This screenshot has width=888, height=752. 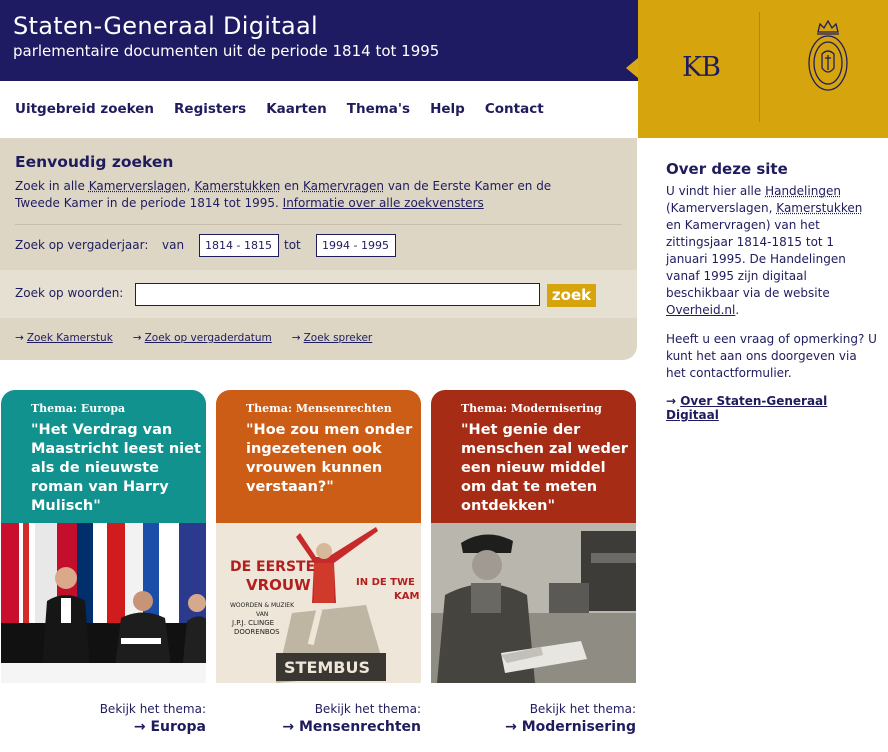 I want to click on theme-tag: Thema: Europa, so click(x=78, y=408).